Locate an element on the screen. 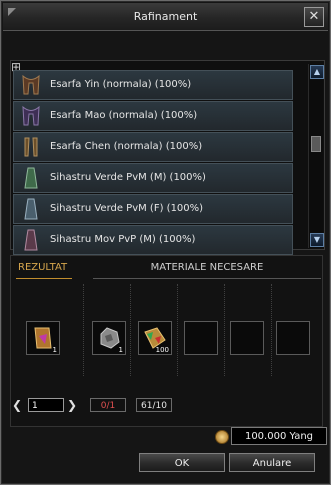 Image resolution: width=331 pixels, height=485 pixels. ok-button: OK is located at coordinates (182, 462).